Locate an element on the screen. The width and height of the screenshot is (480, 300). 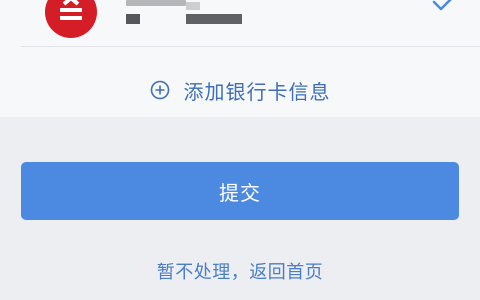
skip-return-home-link: 暂不处理，返回首页 is located at coordinates (240, 271).